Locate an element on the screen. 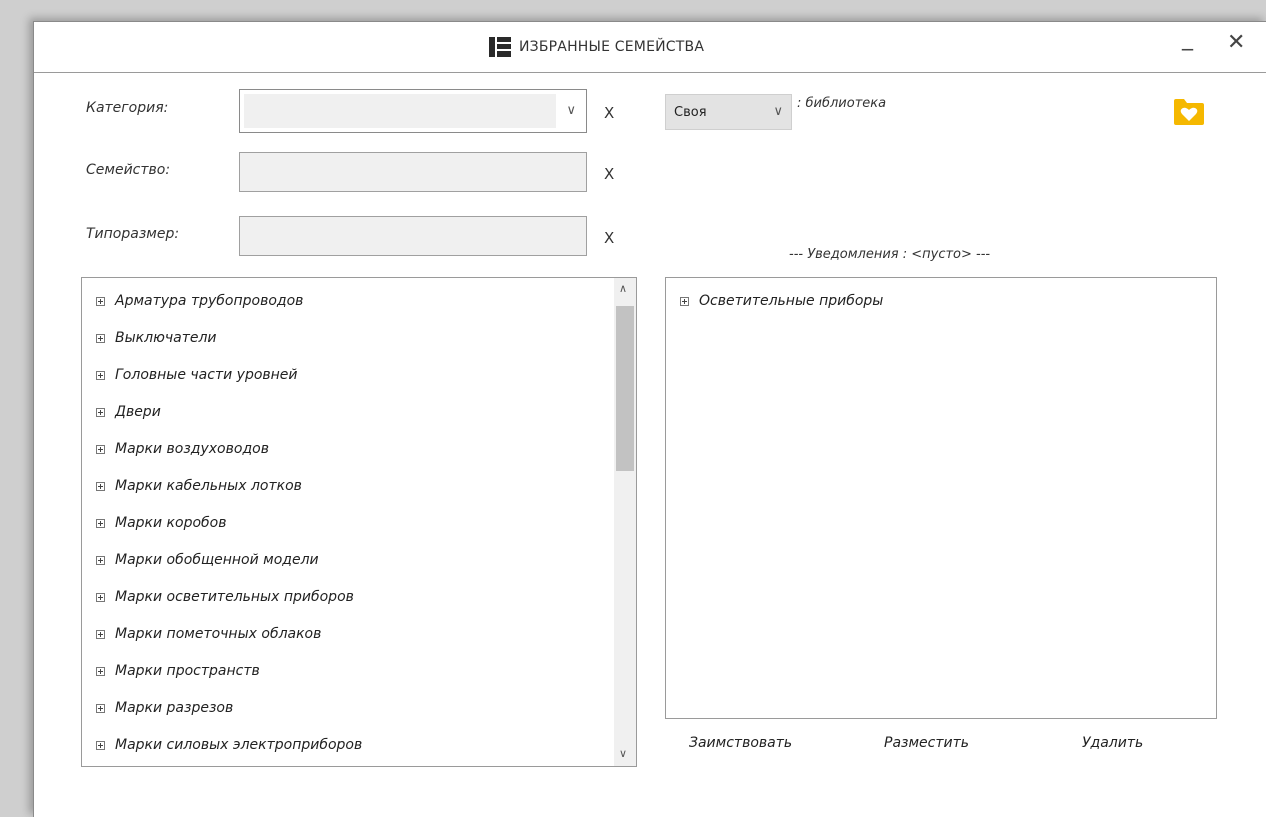  scroll-down-icon: ∨ is located at coordinates (623, 753).